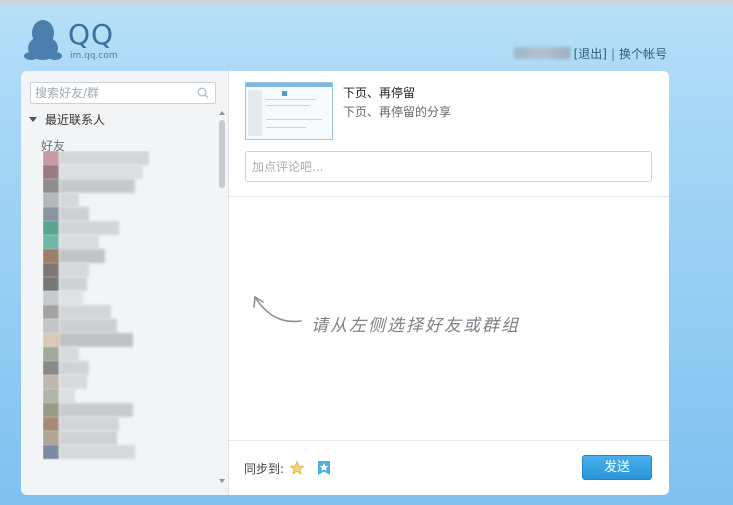  What do you see at coordinates (222, 481) in the screenshot?
I see `scroll-down-icon` at bounding box center [222, 481].